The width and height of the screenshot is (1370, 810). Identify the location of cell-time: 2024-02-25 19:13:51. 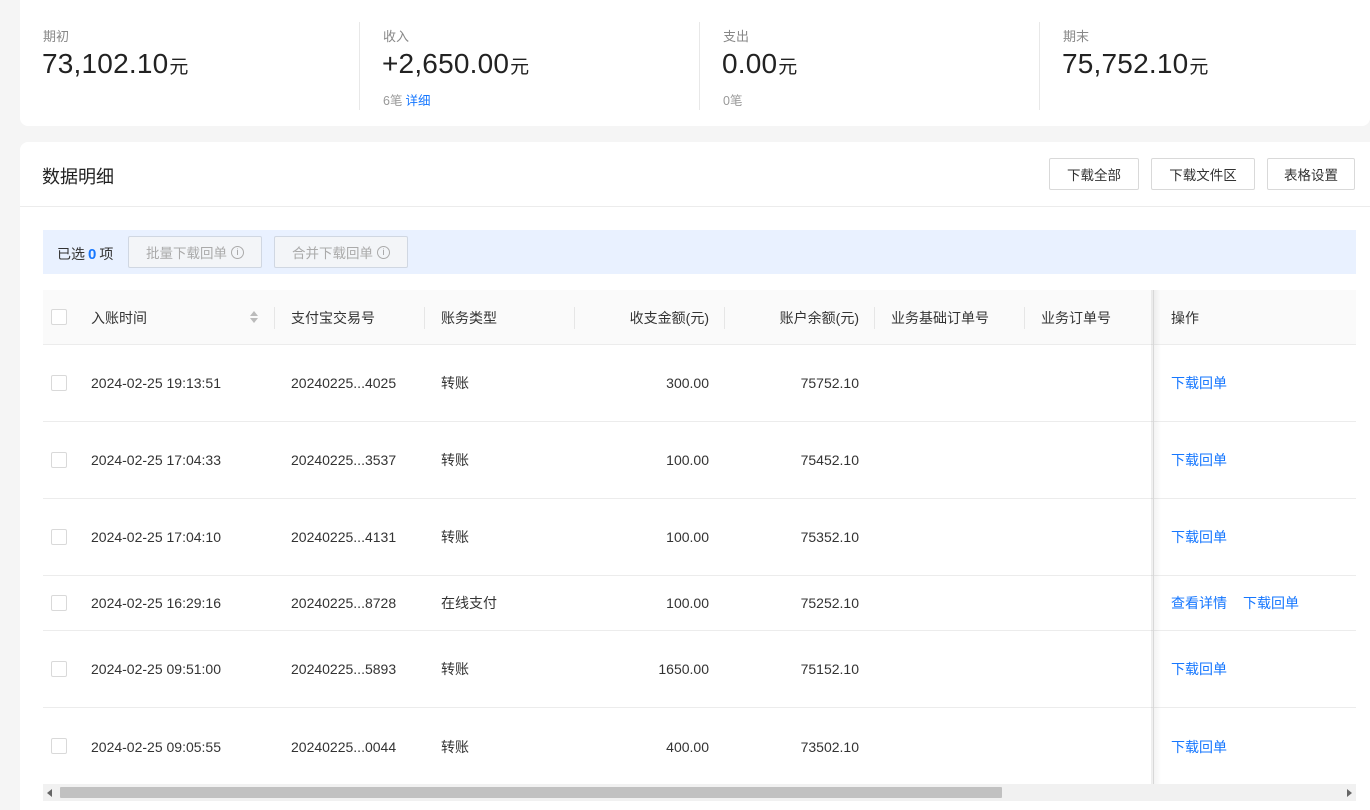
(156, 383).